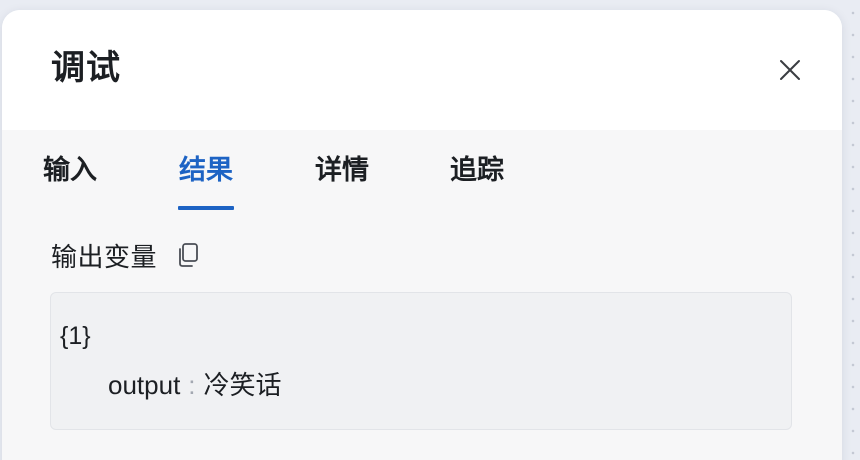 The image size is (860, 460). What do you see at coordinates (206, 170) in the screenshot?
I see `tab-result: 结果` at bounding box center [206, 170].